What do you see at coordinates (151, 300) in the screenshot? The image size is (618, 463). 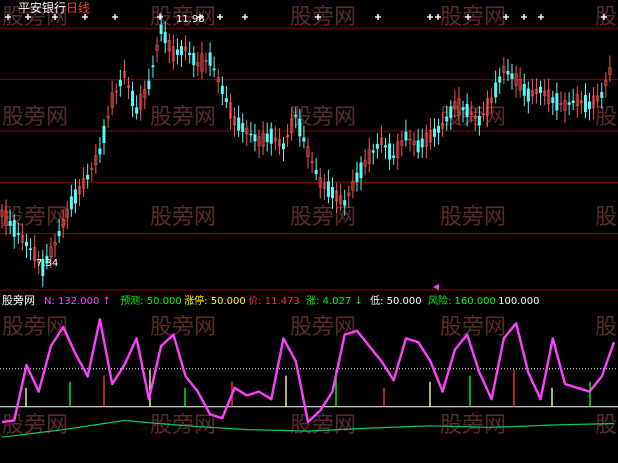 I see `readout-item: 预测: 50.000` at bounding box center [151, 300].